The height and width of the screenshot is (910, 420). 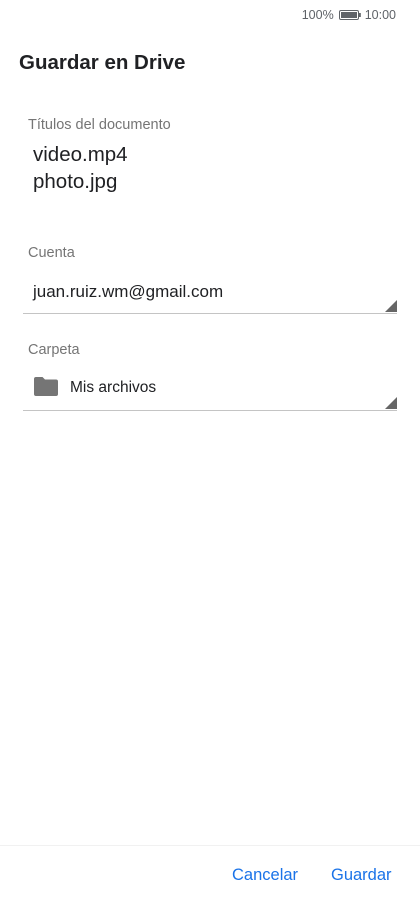 What do you see at coordinates (75, 181) in the screenshot?
I see `document-title-item: photo.jpg` at bounding box center [75, 181].